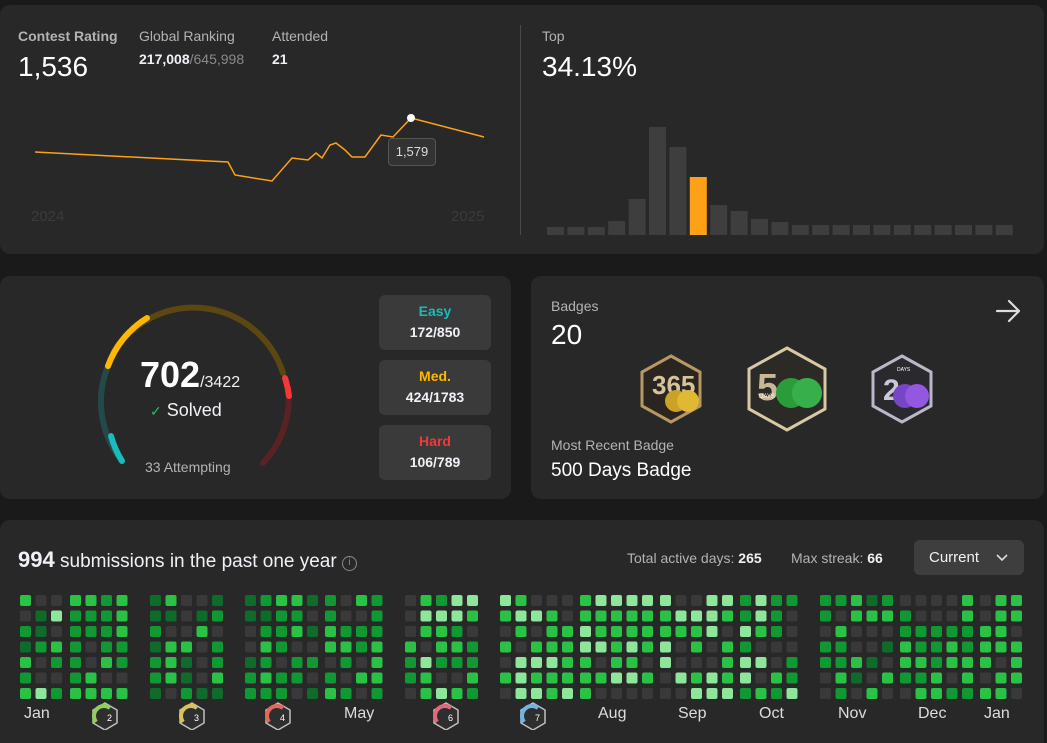 This screenshot has height=743, width=1047. What do you see at coordinates (105, 716) in the screenshot?
I see `monthly-badge-icon: 2` at bounding box center [105, 716].